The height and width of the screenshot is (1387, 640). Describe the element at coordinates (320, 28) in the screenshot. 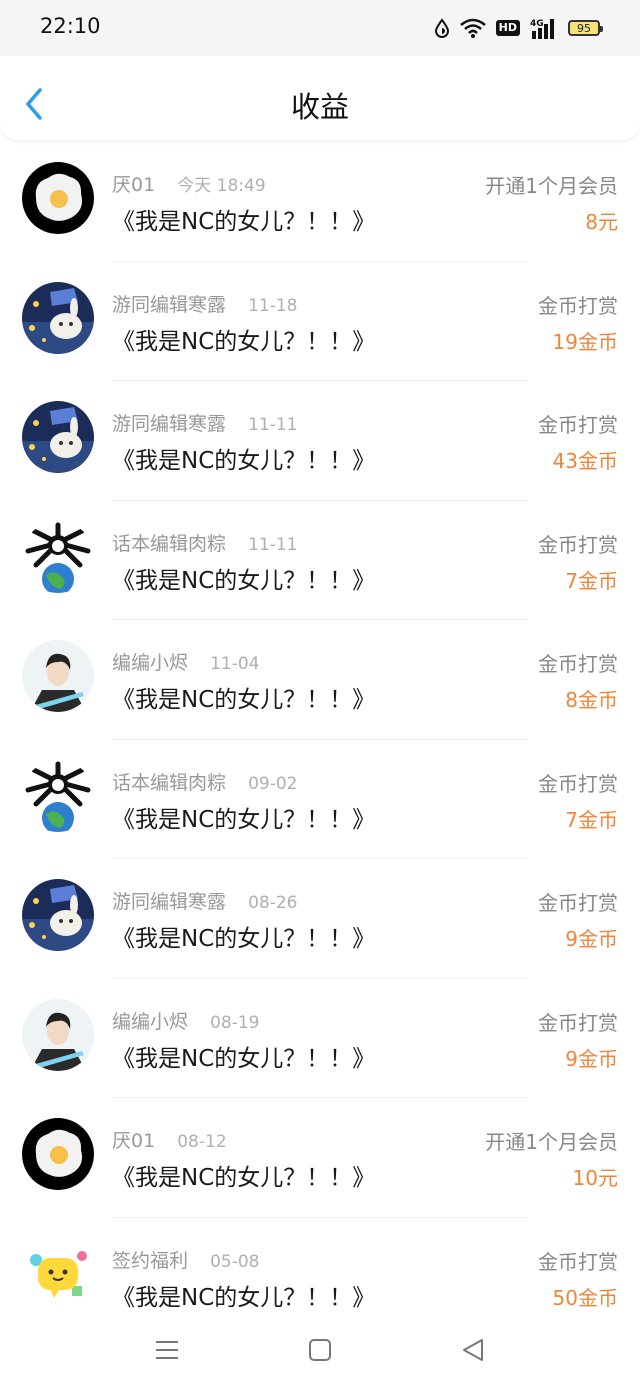

I see `status-bar: 22:10 HD 4G 95` at that location.